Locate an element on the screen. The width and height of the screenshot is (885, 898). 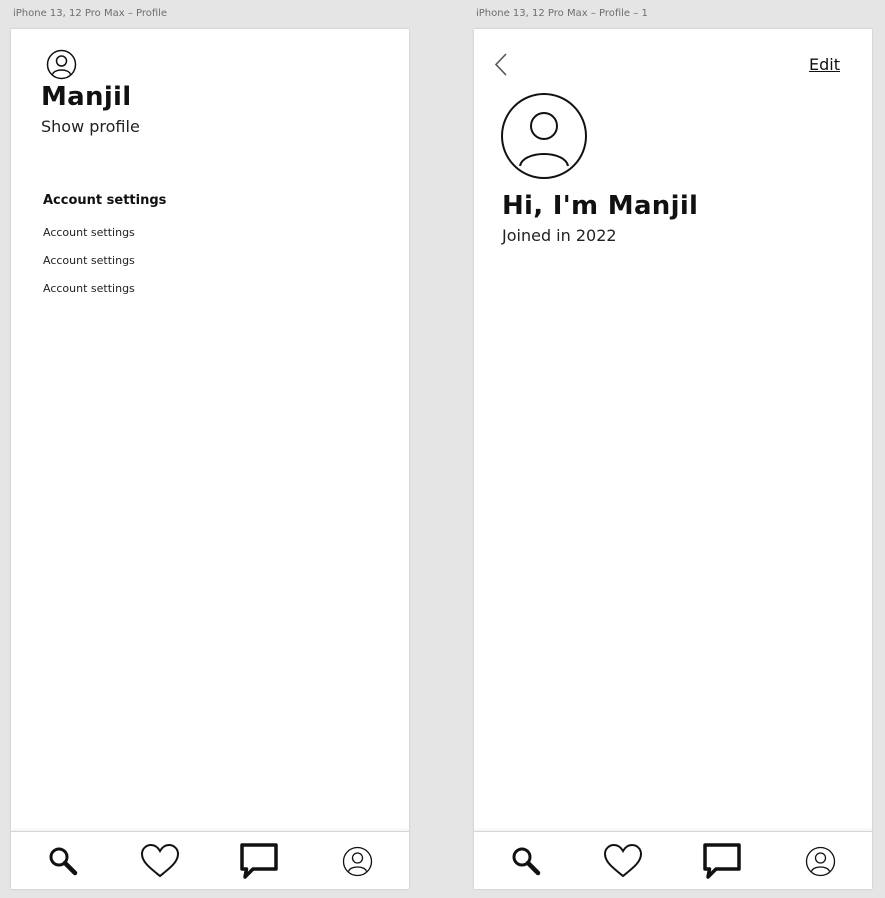
joined-date: Joined in 2022 is located at coordinates (559, 235).